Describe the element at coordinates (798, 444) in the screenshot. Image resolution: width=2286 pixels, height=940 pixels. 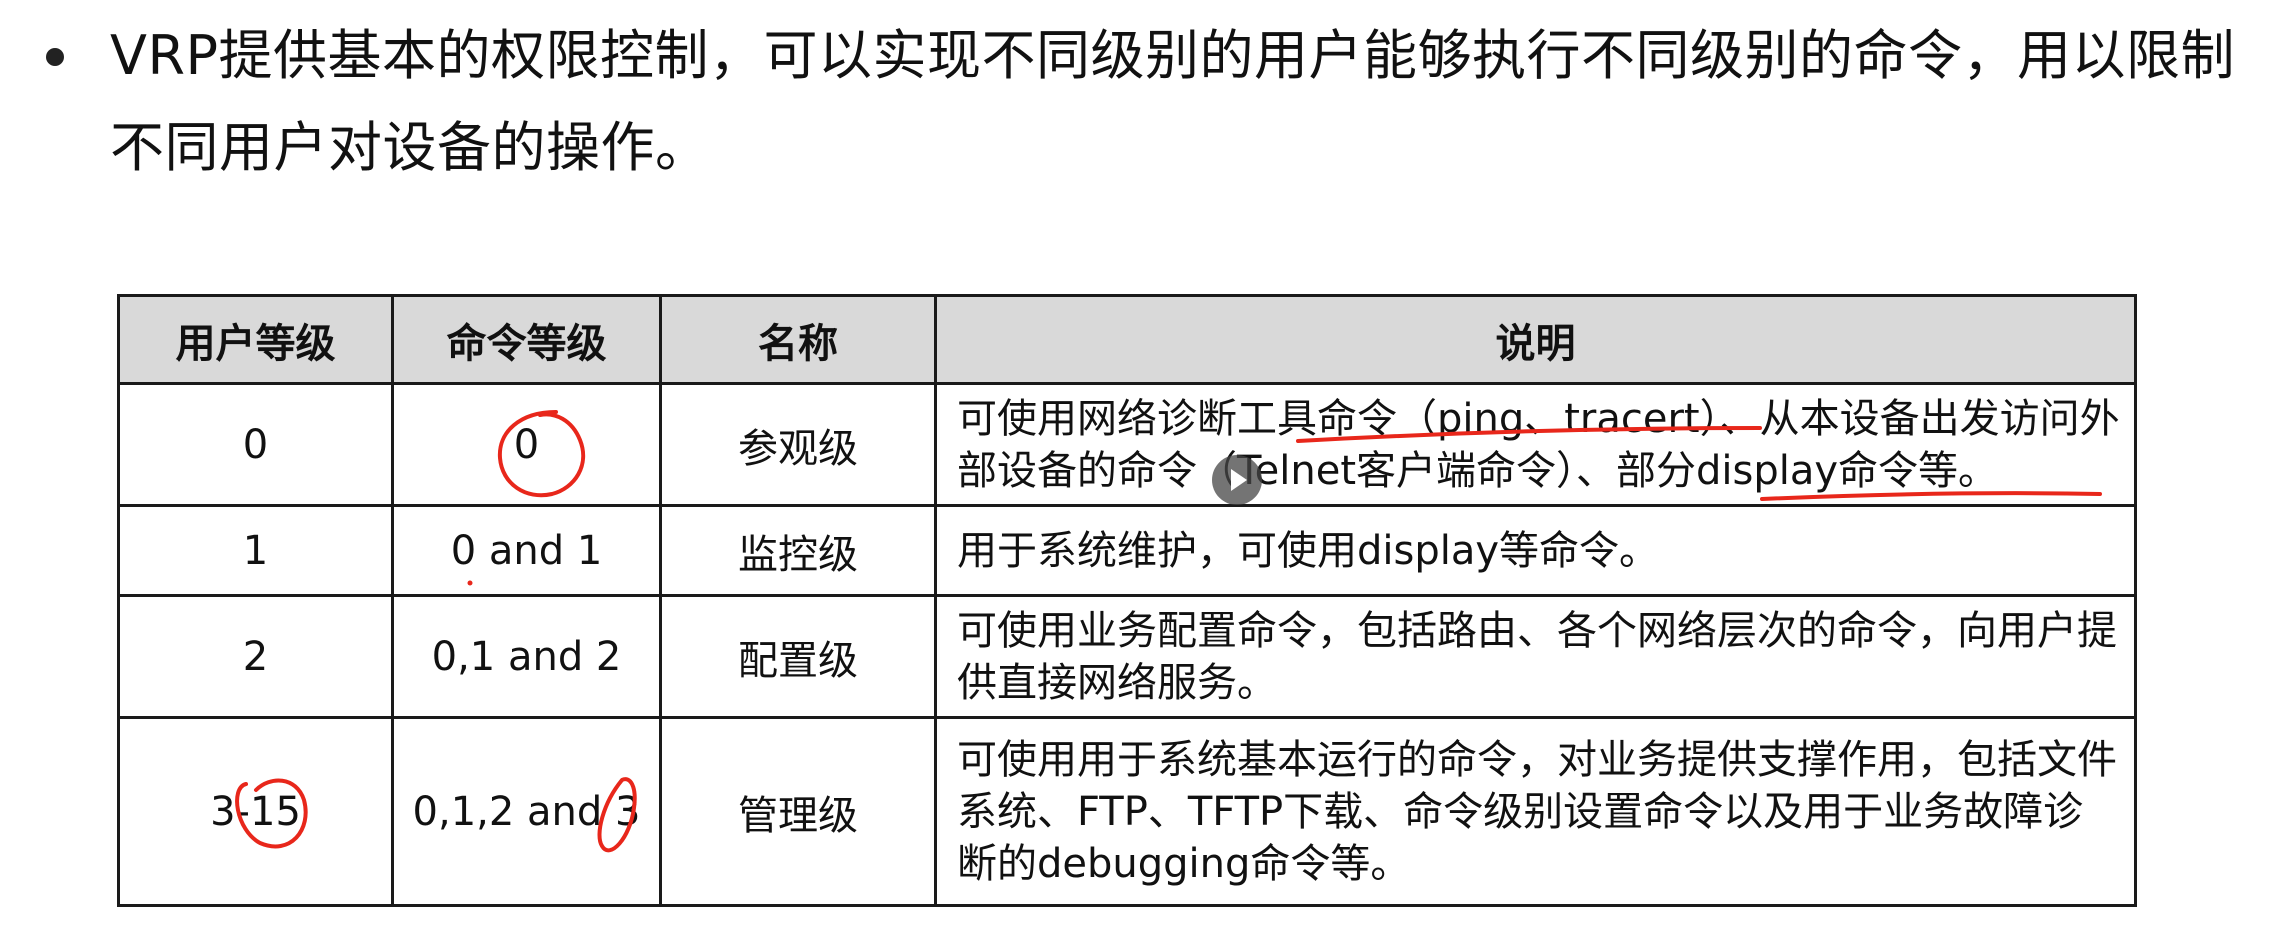
I see `cell-name: 参观级` at that location.